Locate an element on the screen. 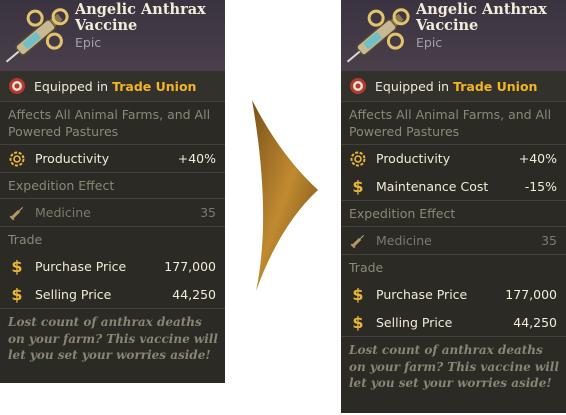 This screenshot has height=415, width=566. stat-maintenance-cost: $ Maintenance Cost -15% is located at coordinates (453, 186).